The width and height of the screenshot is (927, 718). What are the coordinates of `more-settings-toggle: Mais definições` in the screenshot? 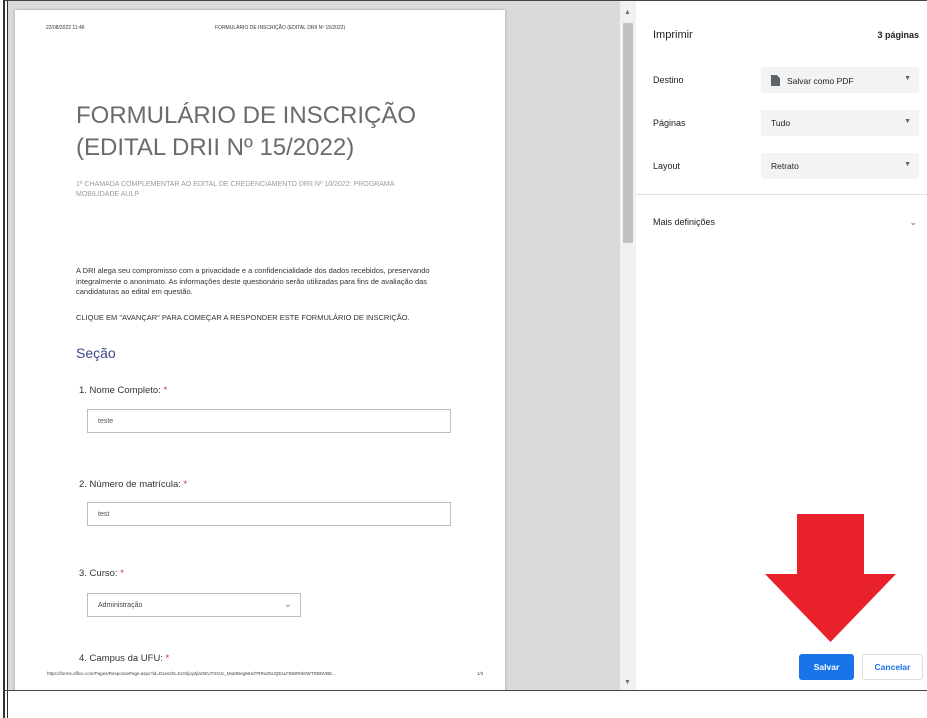 It's located at (684, 222).